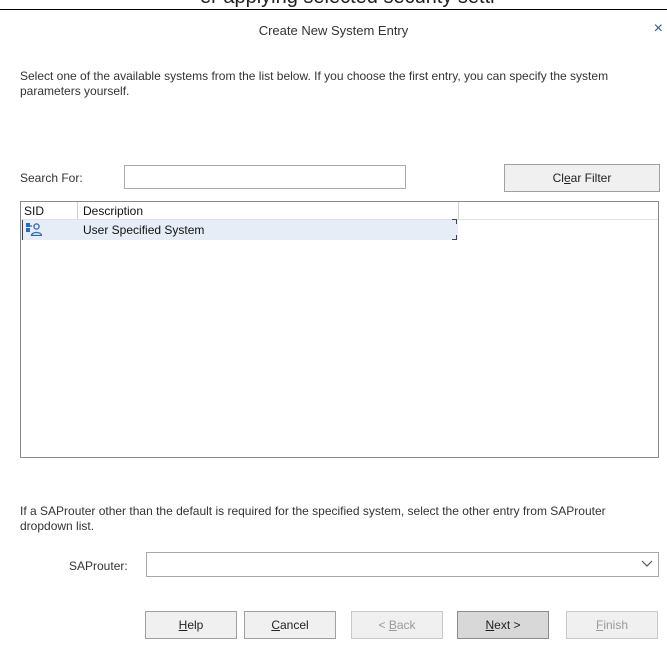 The width and height of the screenshot is (667, 646). What do you see at coordinates (98, 566) in the screenshot?
I see `saprouter-label: SAProuter:` at bounding box center [98, 566].